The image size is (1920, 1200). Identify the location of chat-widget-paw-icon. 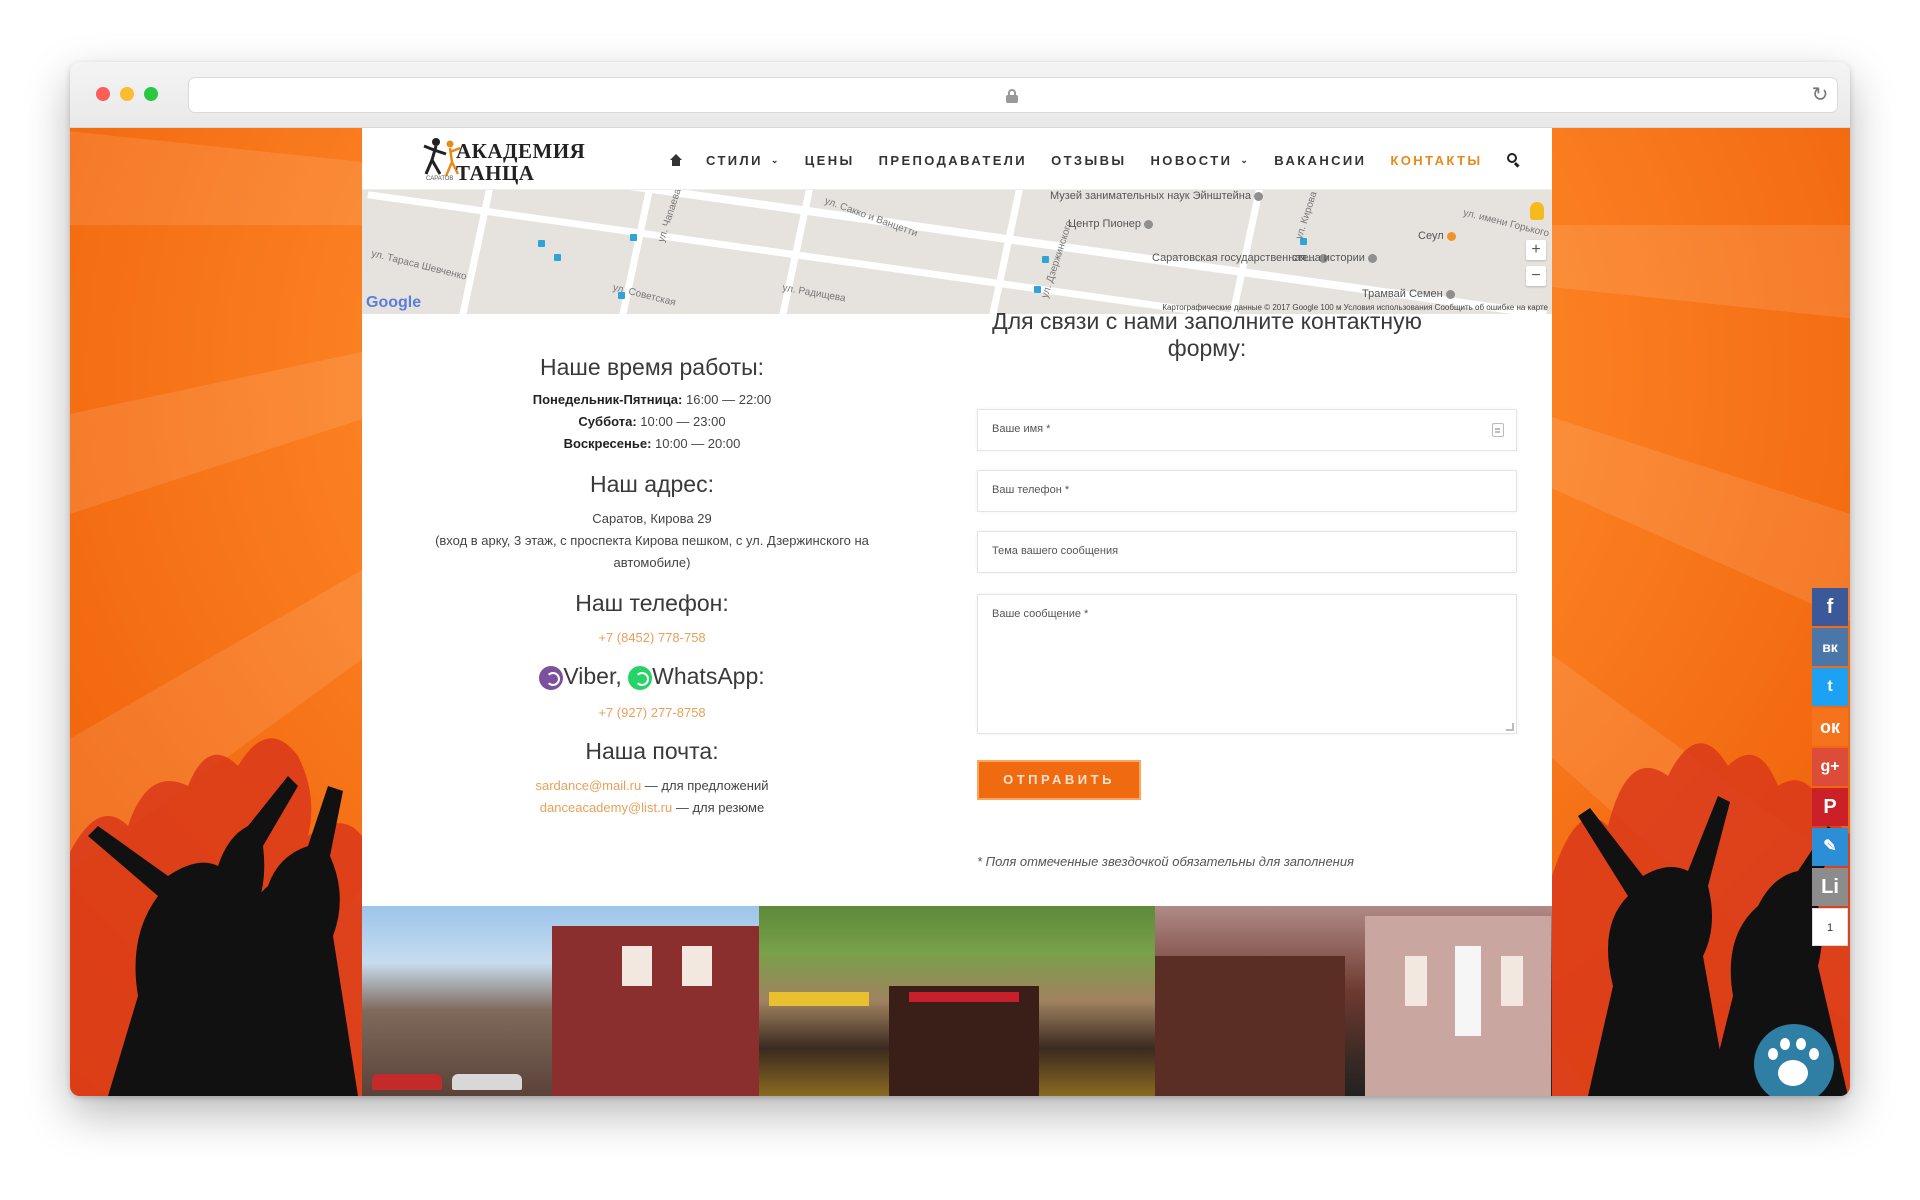
(1794, 1060).